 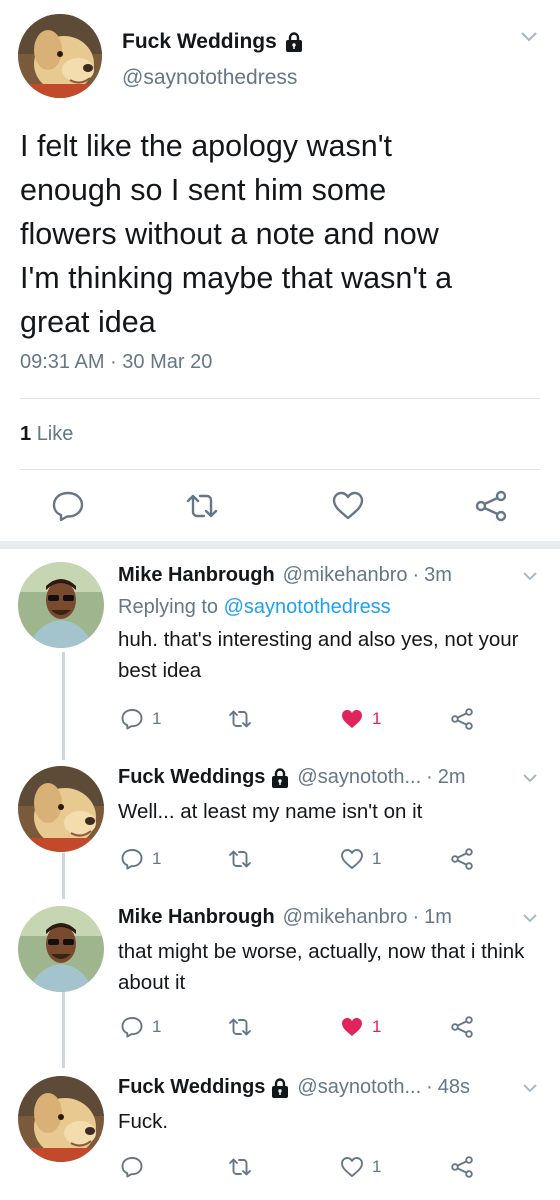 I want to click on tweet-actions, so click(x=280, y=506).